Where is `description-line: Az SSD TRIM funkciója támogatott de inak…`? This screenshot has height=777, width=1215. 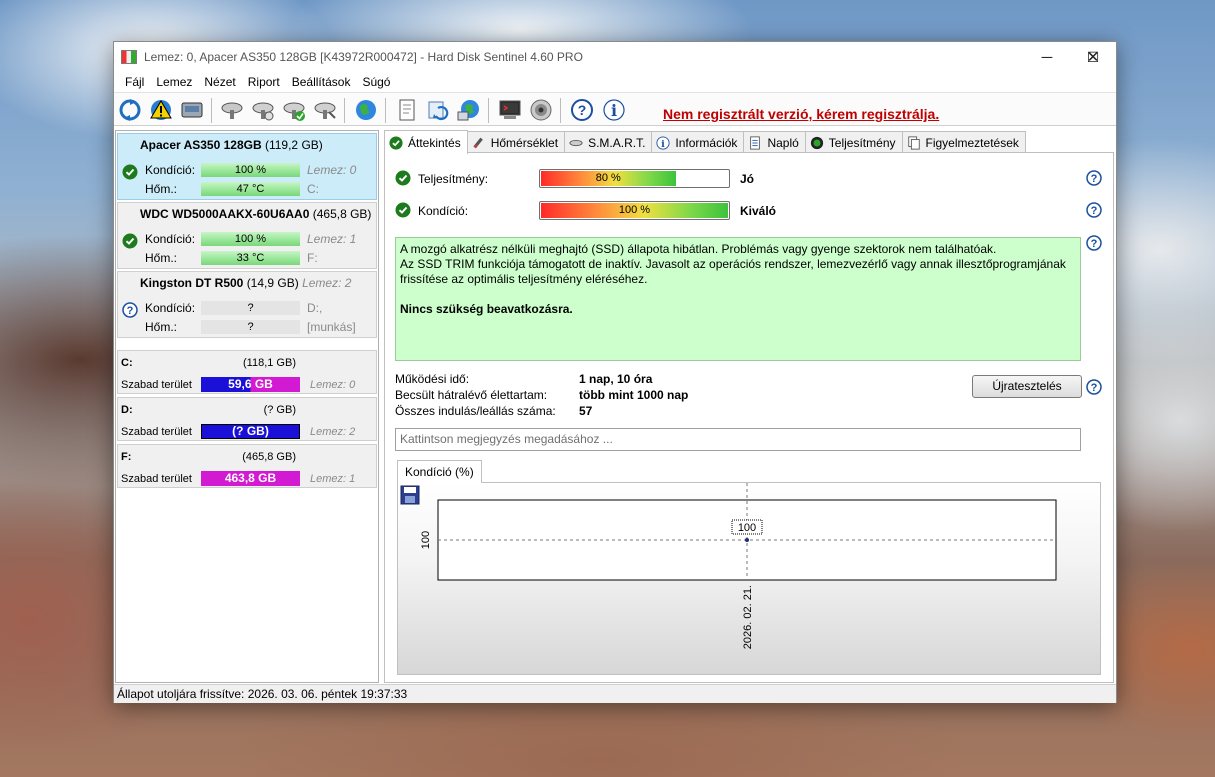 description-line: Az SSD TRIM funkciója támogatott de inak… is located at coordinates (733, 264).